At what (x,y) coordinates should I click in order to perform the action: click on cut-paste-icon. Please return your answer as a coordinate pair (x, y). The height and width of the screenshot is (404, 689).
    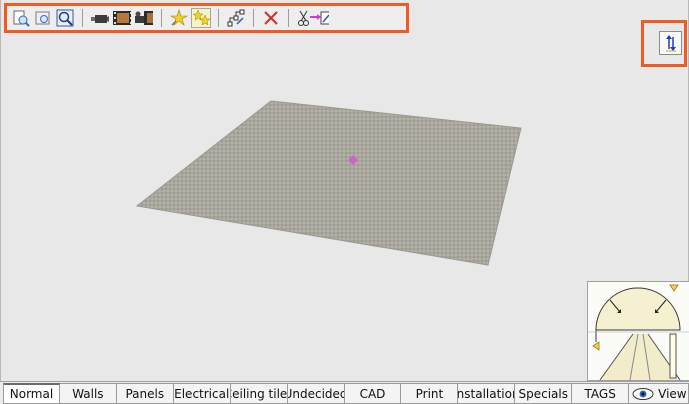
    Looking at the image, I should click on (313, 18).